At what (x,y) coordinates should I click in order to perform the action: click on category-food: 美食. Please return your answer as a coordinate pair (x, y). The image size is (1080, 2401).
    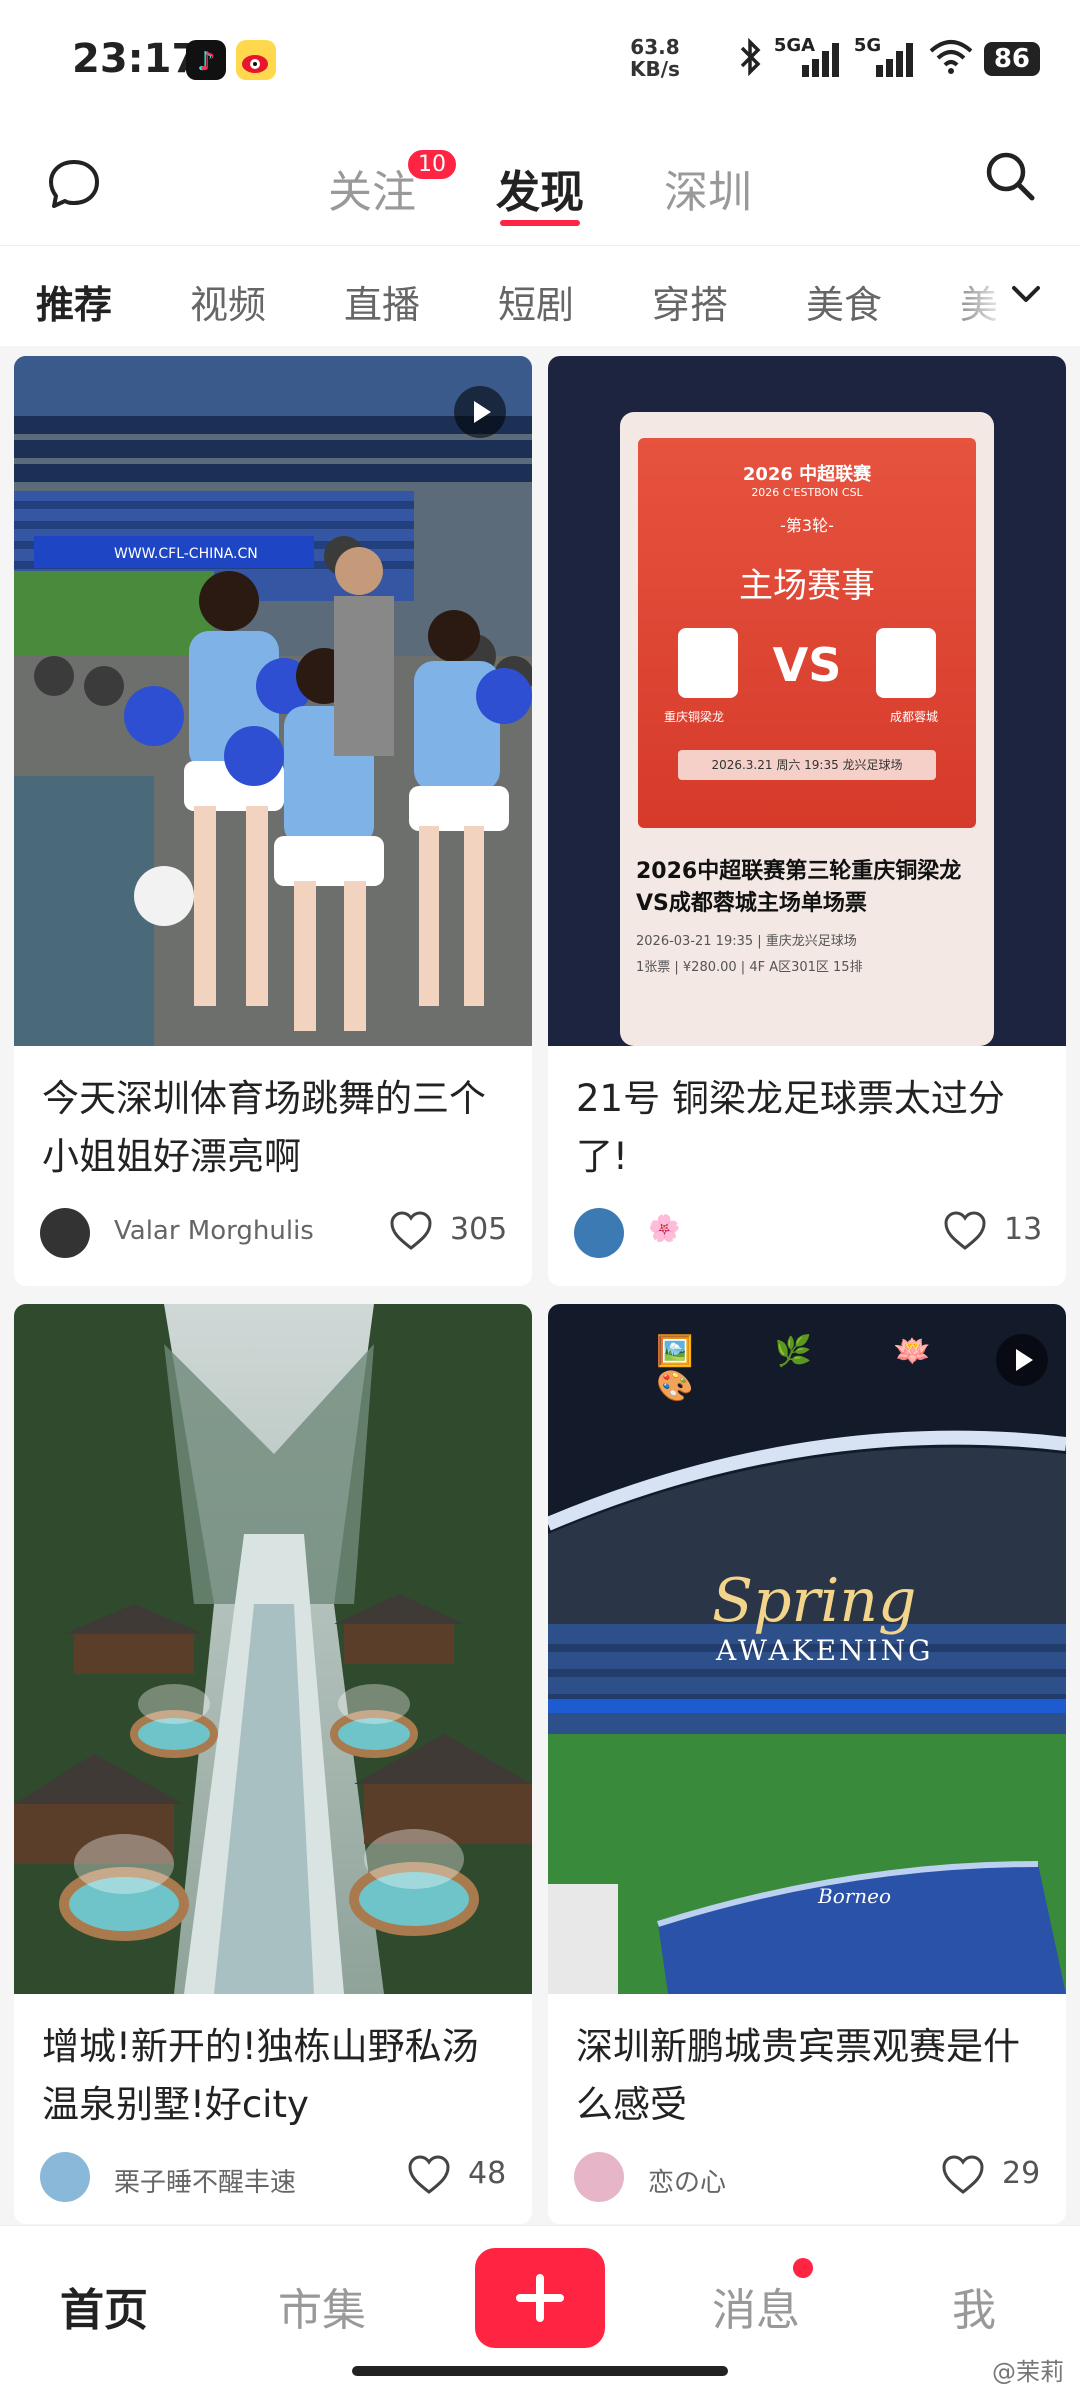
    Looking at the image, I should click on (844, 301).